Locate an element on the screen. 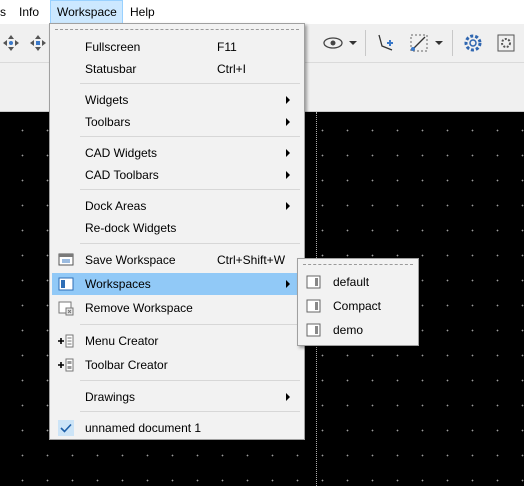 This screenshot has height=486, width=524. toolbar-creator-icon is located at coordinates (66, 365).